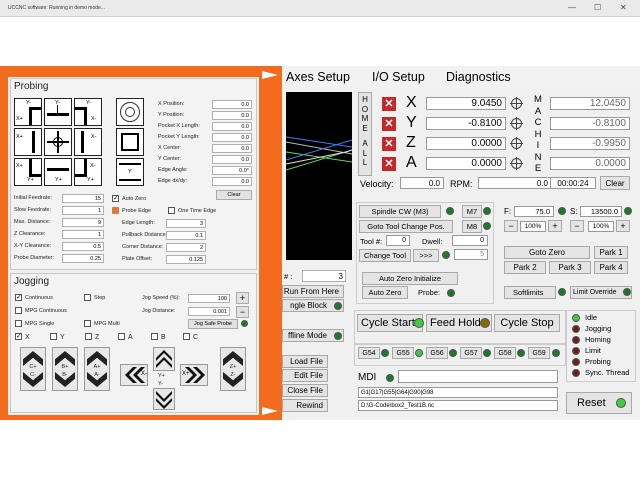  I want to click on jog-x-plus-button: X+, so click(194, 375).